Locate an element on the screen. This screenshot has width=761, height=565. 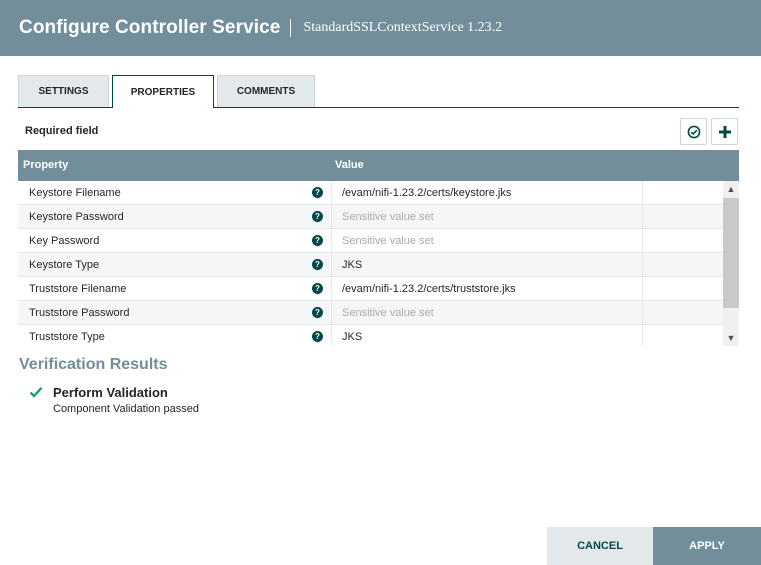
property-name: Keystore Type is located at coordinates (64, 265).